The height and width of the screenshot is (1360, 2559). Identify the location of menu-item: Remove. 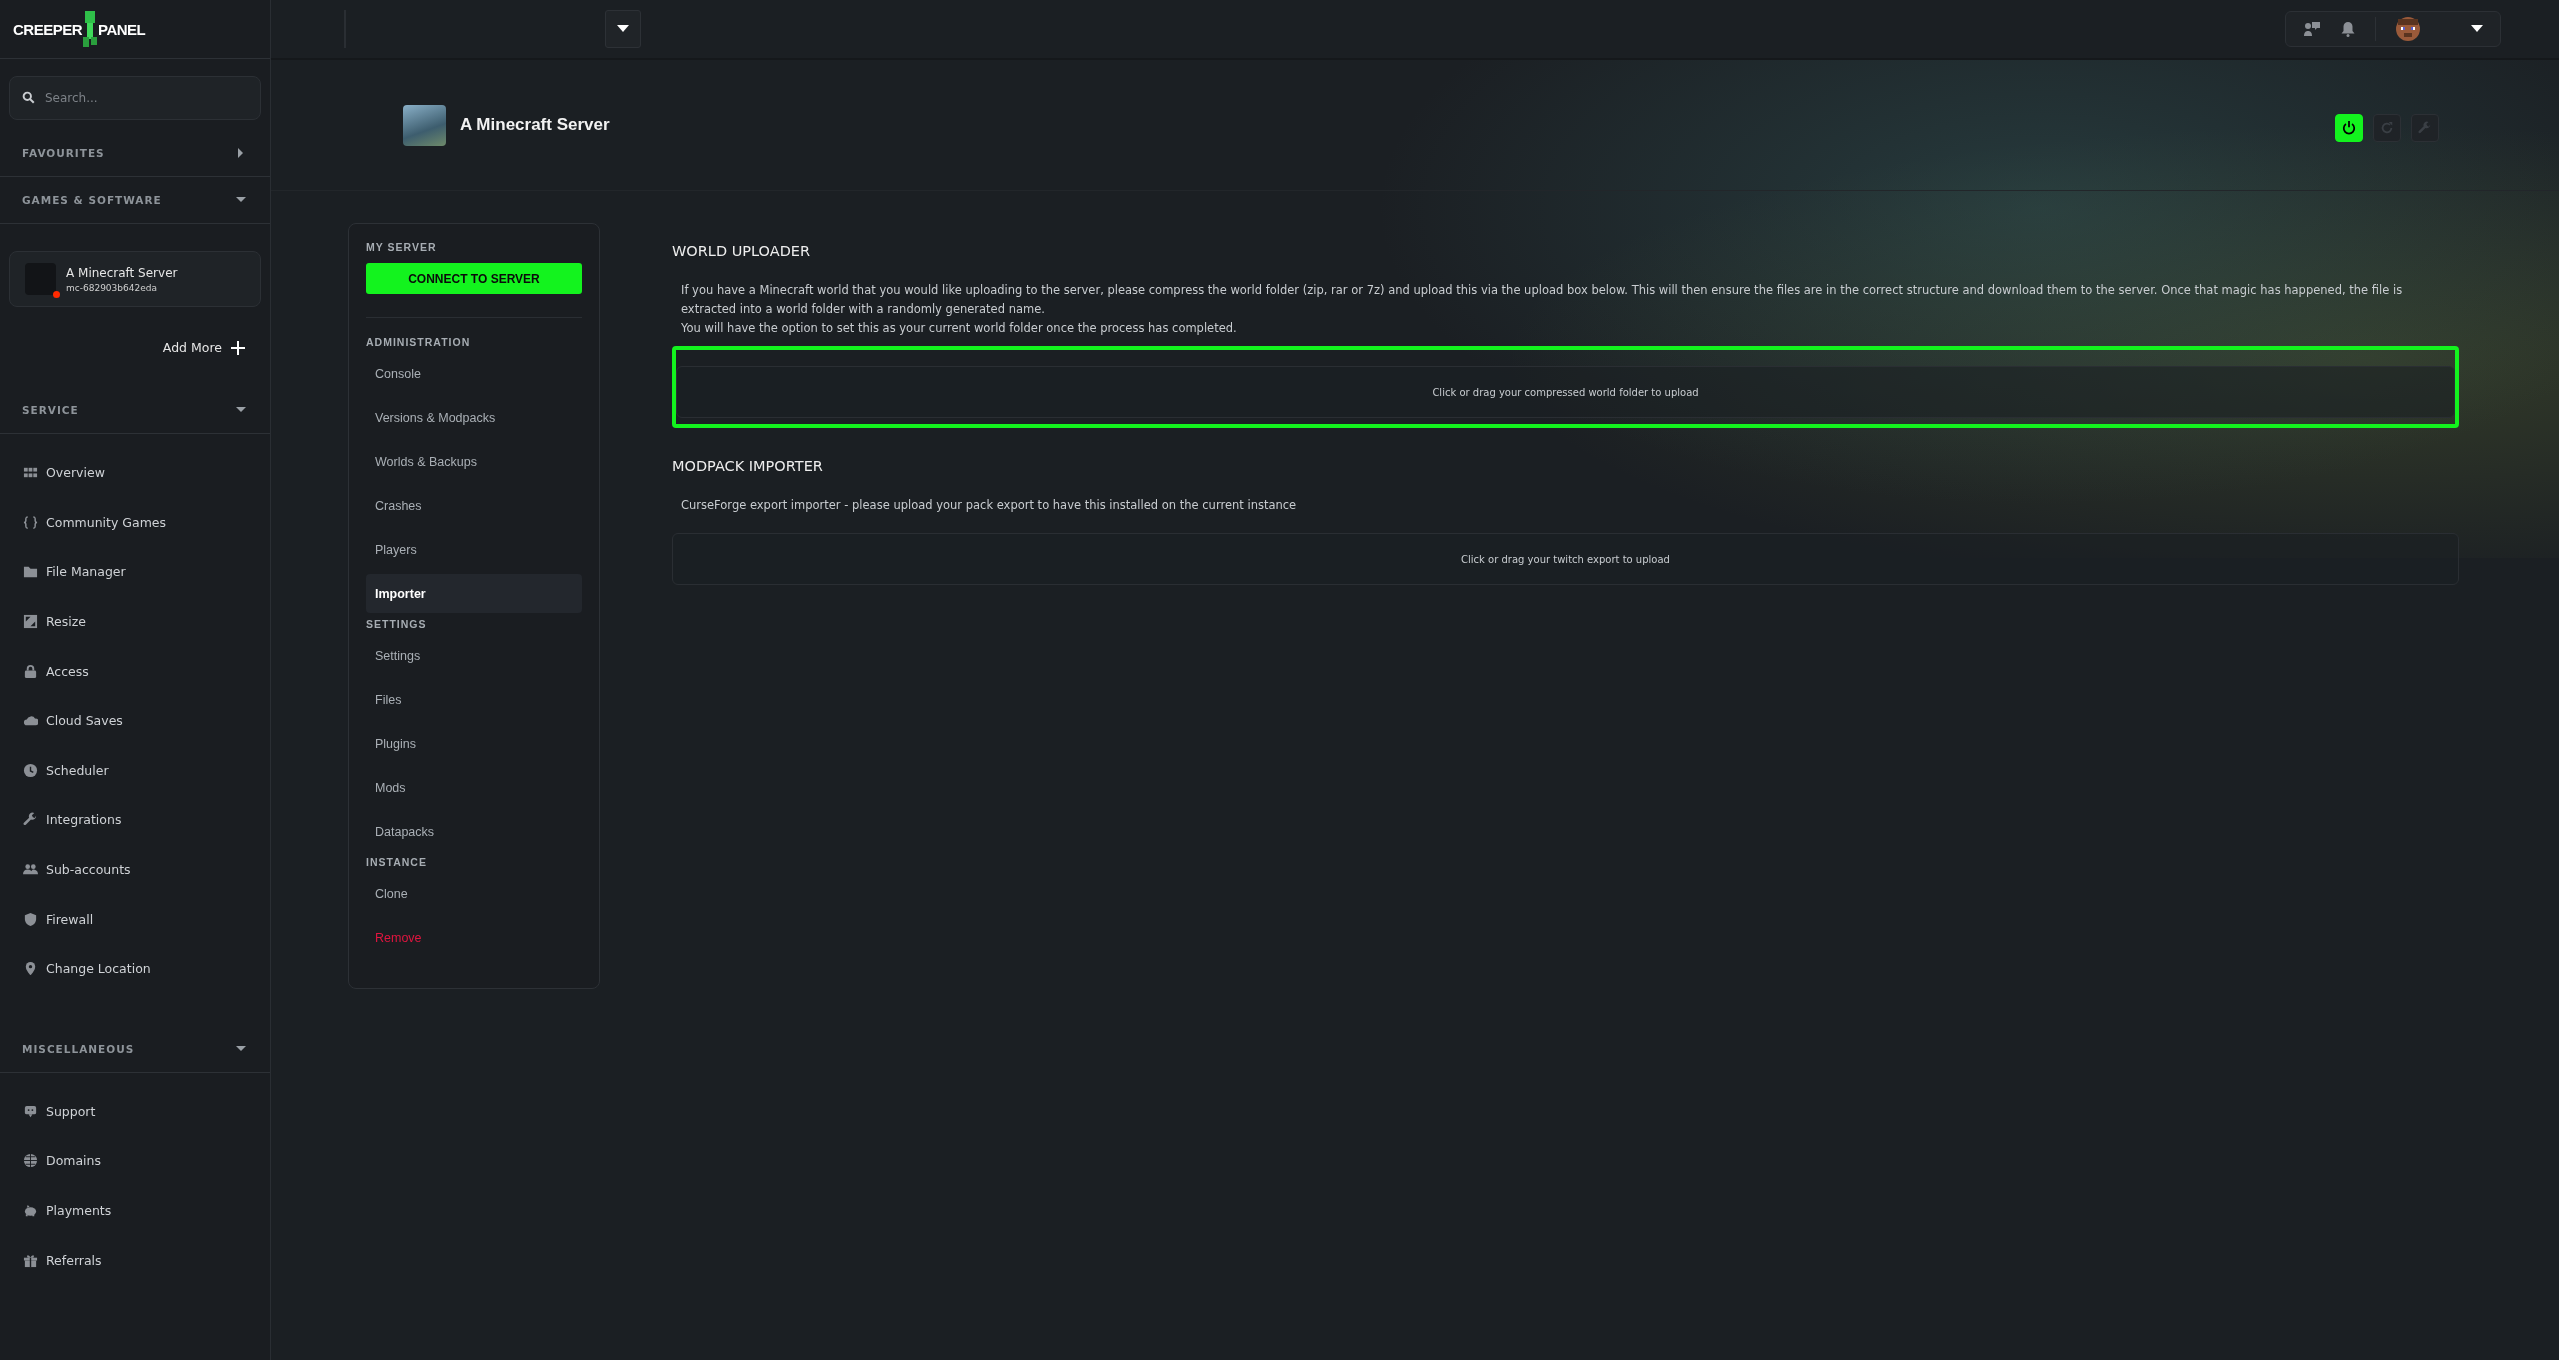
(474, 937).